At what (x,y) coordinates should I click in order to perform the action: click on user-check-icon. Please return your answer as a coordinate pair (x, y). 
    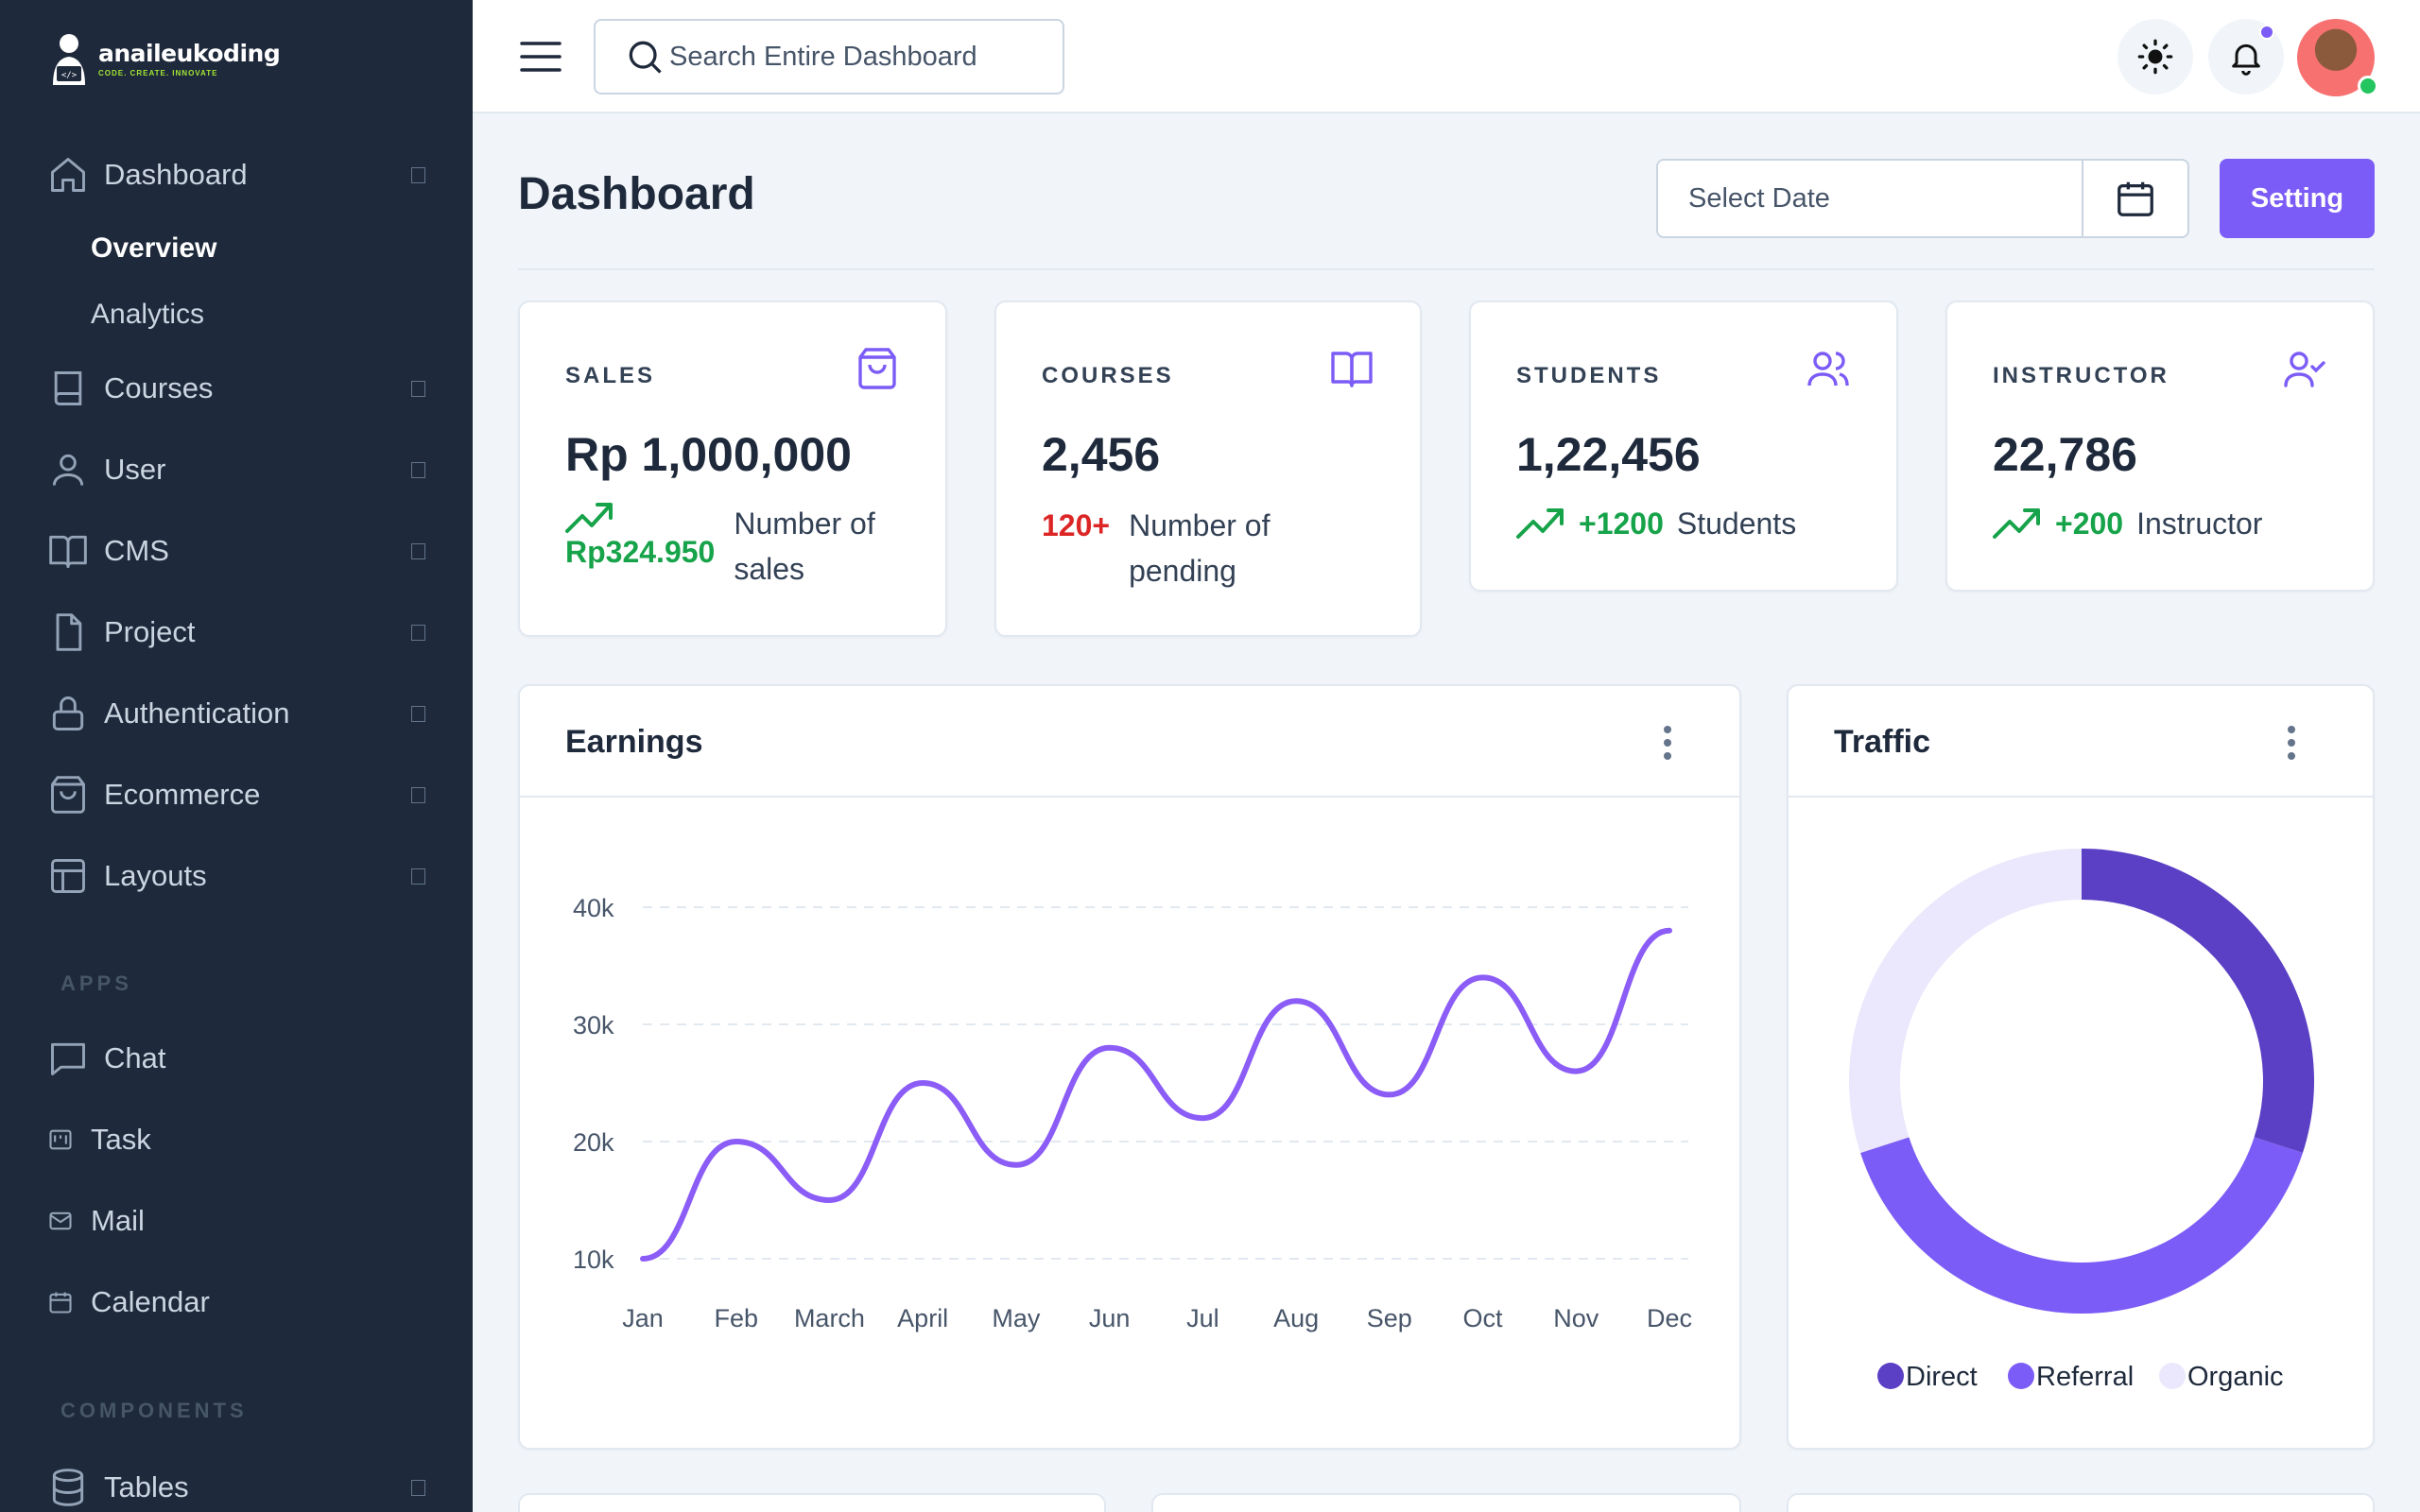
    Looking at the image, I should click on (2304, 369).